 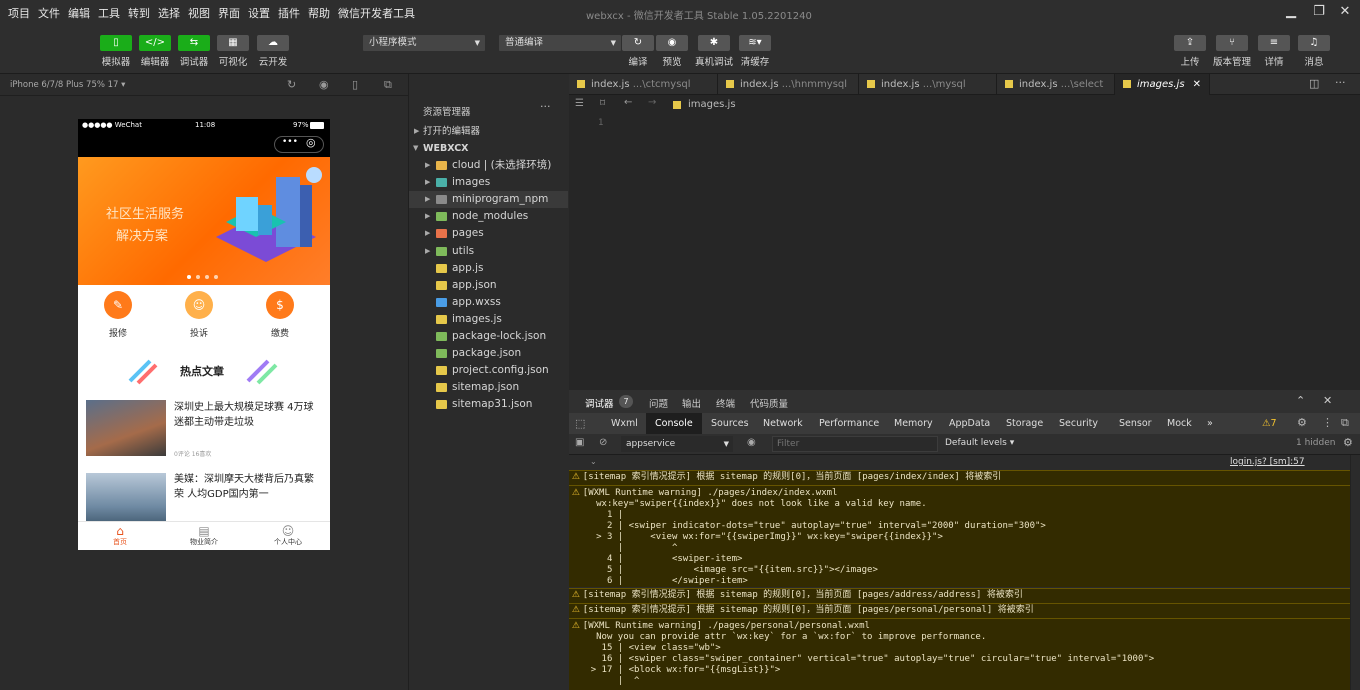 I want to click on upload-button: ⇪ 上传, so click(x=1190, y=51).